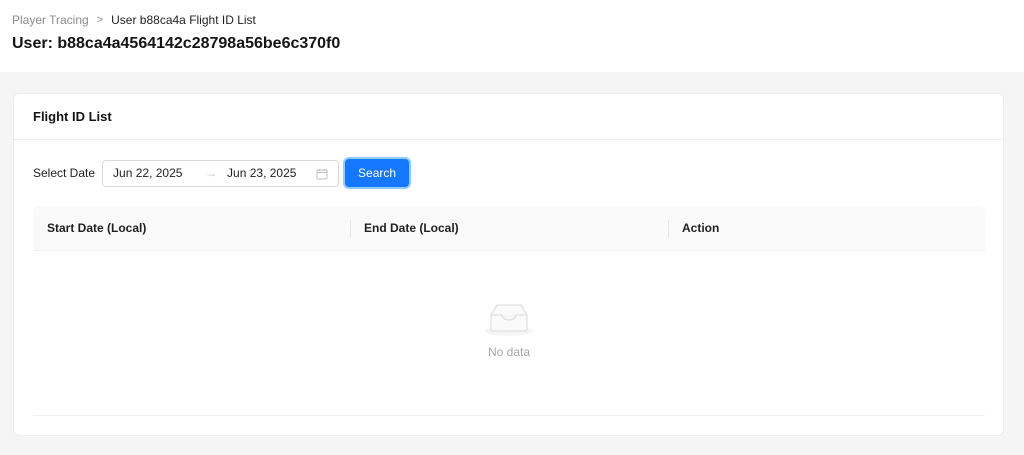  Describe the element at coordinates (377, 173) in the screenshot. I see `search-button: Search` at that location.